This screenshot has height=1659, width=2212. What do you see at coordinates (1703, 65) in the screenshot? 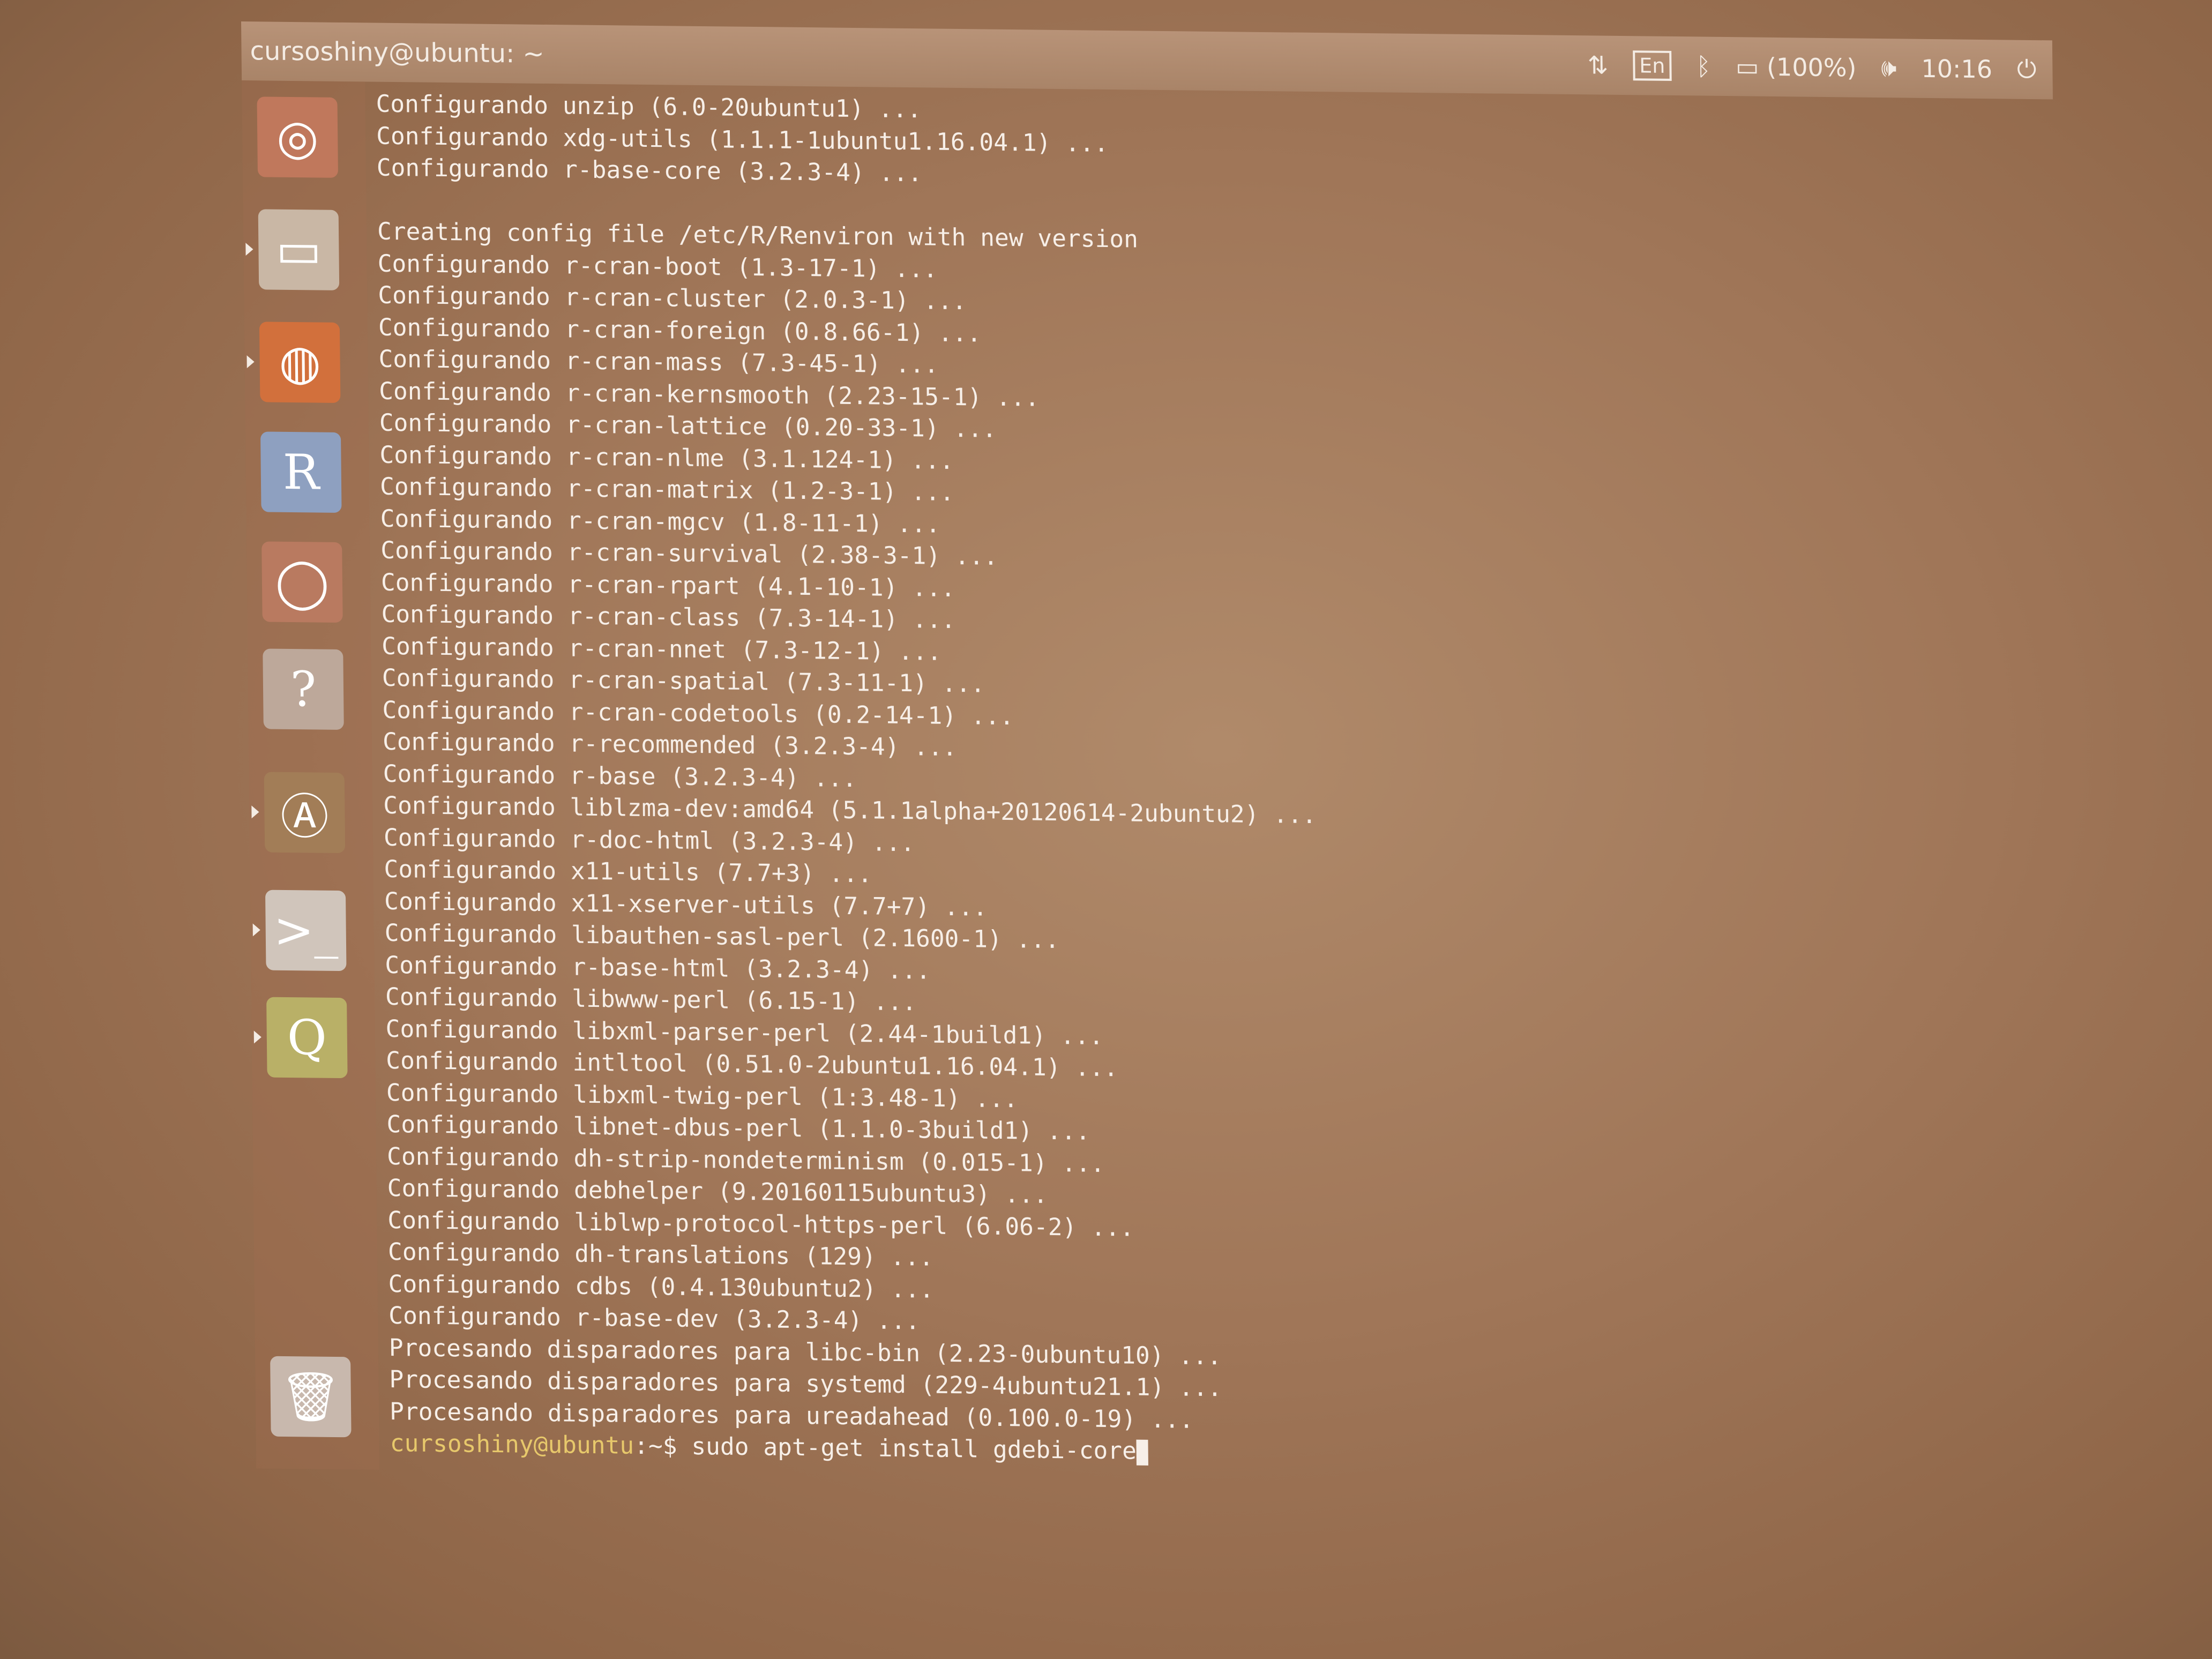
I see `bluetooth-icon: ᛒ` at bounding box center [1703, 65].